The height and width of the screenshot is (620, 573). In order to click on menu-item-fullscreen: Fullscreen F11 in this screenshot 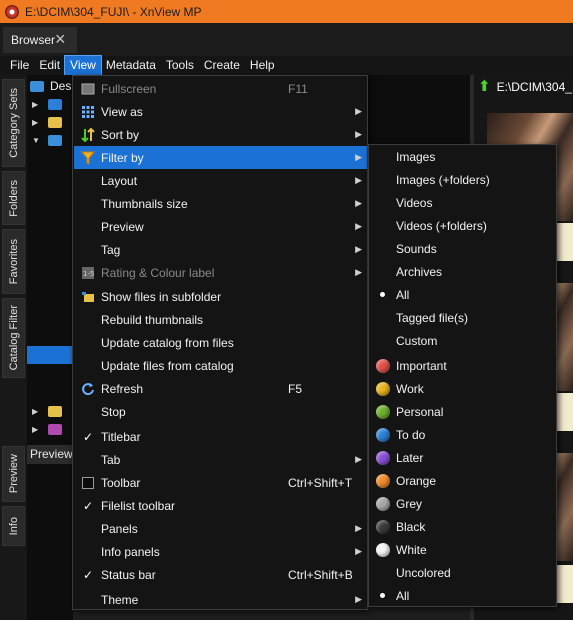, I will do `click(220, 88)`.